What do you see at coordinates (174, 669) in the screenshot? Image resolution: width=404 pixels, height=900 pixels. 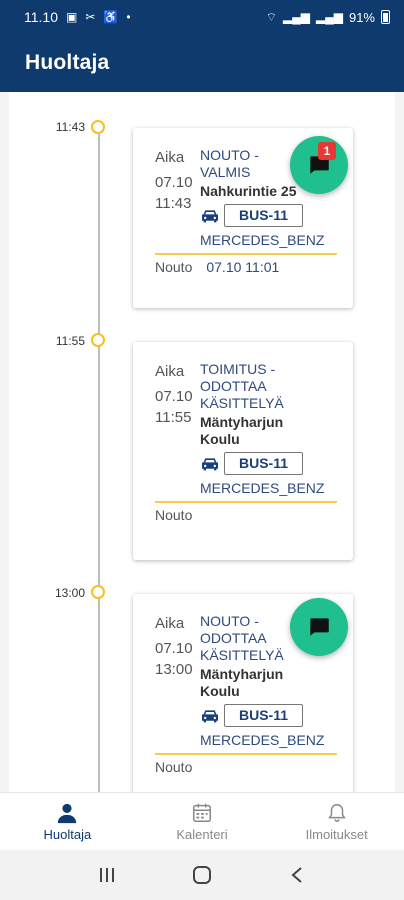 I see `card-clock: 13:00` at bounding box center [174, 669].